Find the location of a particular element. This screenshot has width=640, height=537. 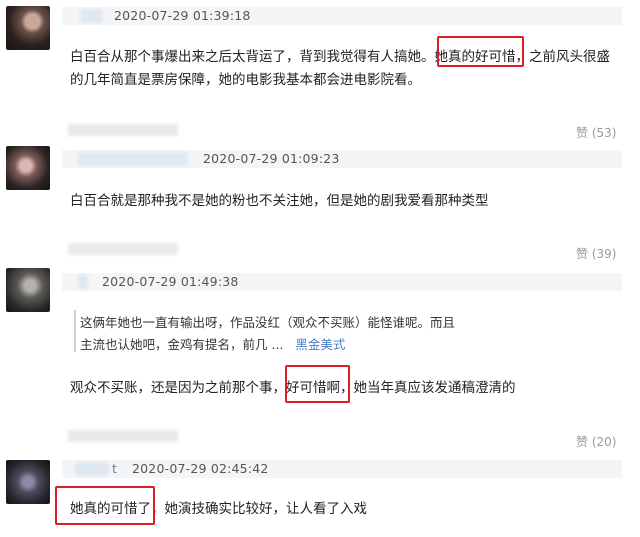

like-button: 赞 (20) is located at coordinates (596, 441).